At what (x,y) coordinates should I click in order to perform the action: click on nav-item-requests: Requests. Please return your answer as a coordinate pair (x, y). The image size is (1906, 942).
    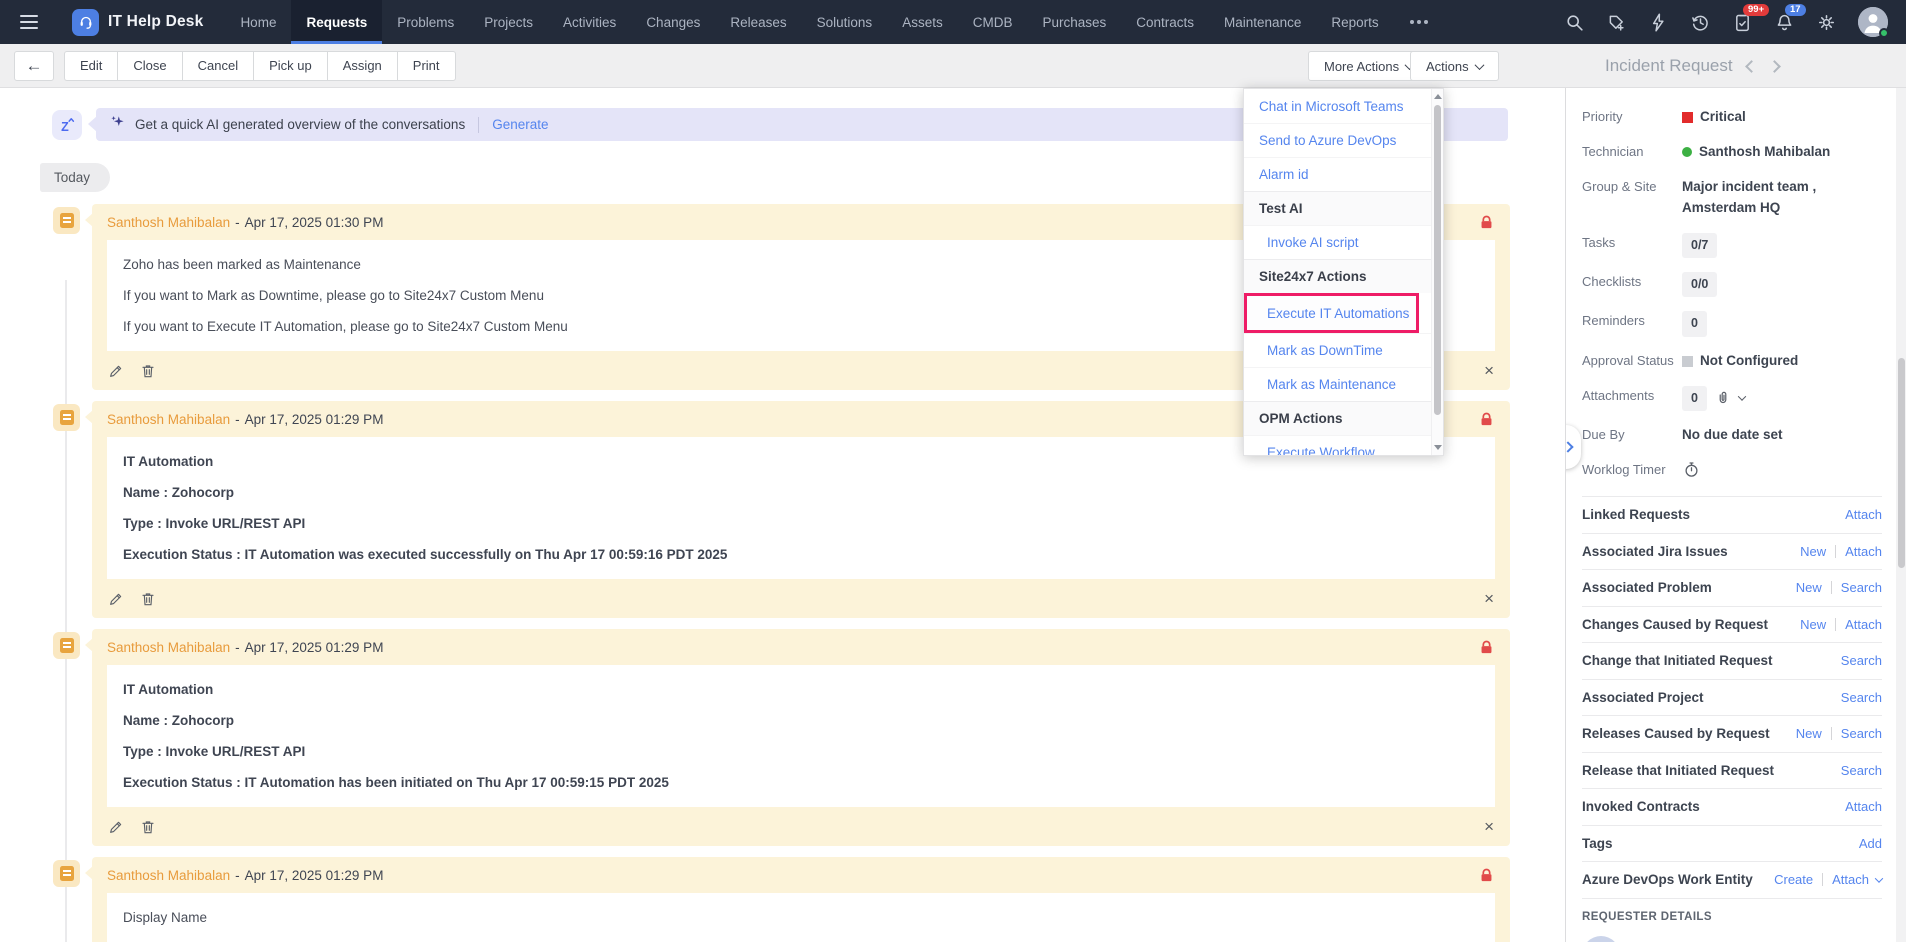
    Looking at the image, I should click on (337, 22).